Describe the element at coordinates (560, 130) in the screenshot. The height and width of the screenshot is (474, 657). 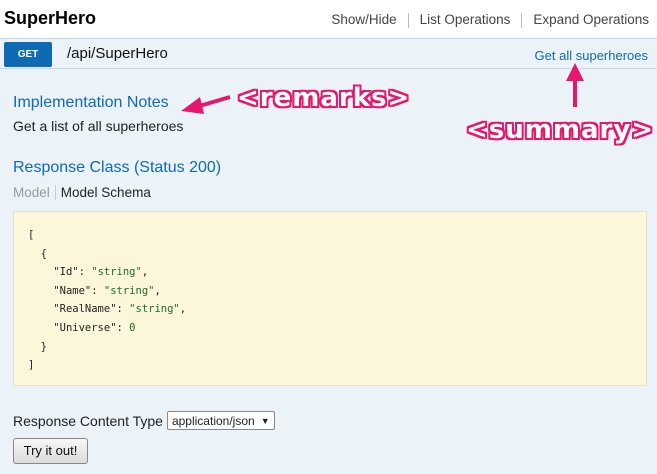
I see `summary-annotation: <summary>` at that location.